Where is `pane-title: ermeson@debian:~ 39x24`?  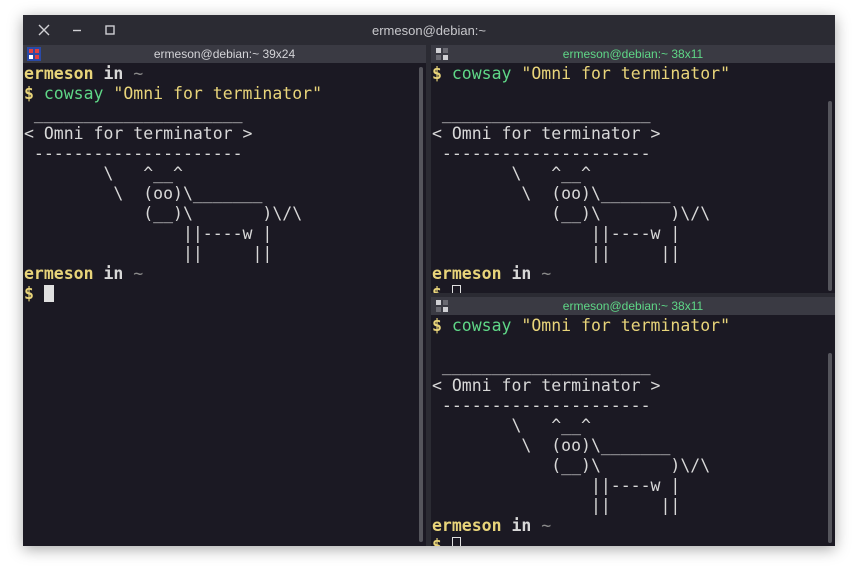 pane-title: ermeson@debian:~ 39x24 is located at coordinates (224, 54).